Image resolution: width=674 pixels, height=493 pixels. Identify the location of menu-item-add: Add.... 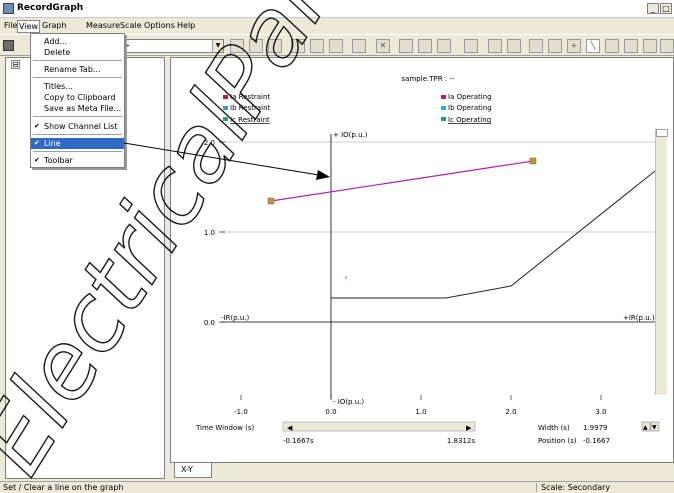
(77, 41).